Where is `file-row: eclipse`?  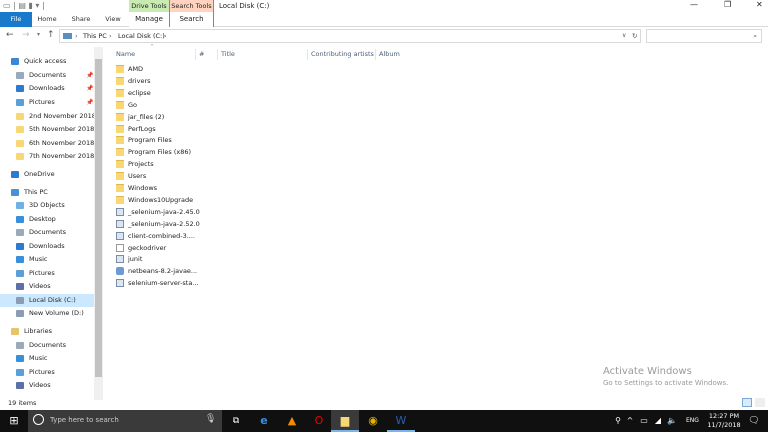
file-row: eclipse is located at coordinates (159, 93).